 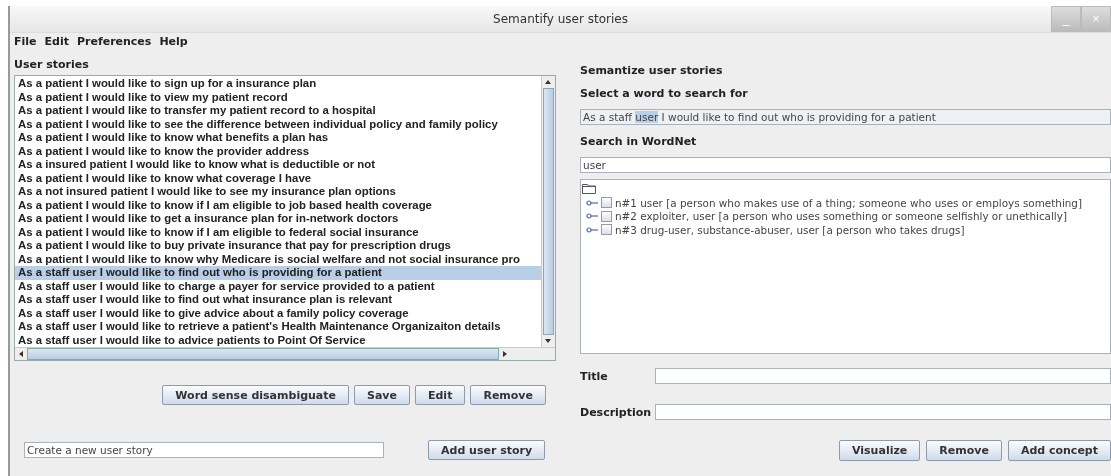 What do you see at coordinates (883, 376) in the screenshot?
I see `title-field` at bounding box center [883, 376].